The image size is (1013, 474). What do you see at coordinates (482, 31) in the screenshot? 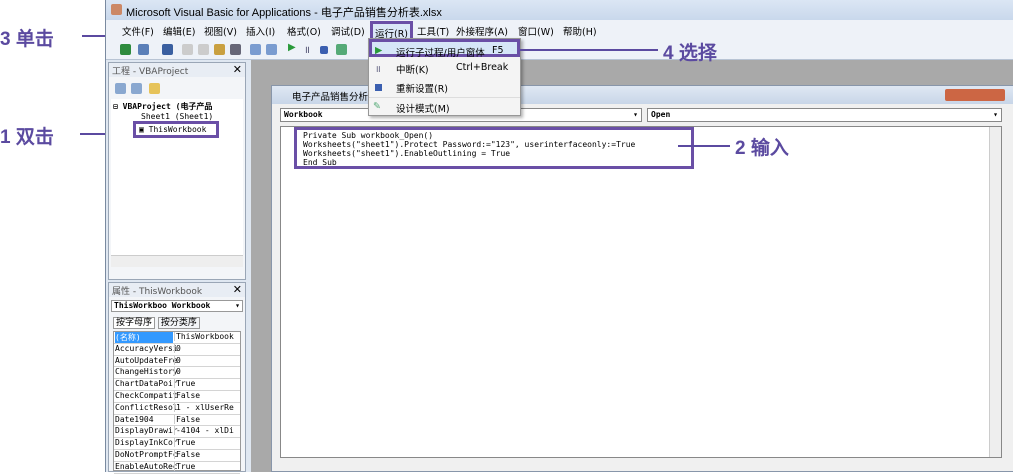
I see `menu-addins: 外接程序(A)` at bounding box center [482, 31].